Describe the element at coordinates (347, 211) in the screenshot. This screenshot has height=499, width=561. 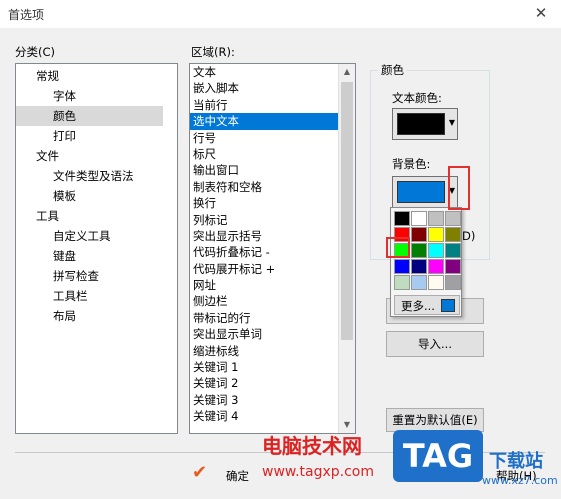
I see `scroll-thumb` at that location.